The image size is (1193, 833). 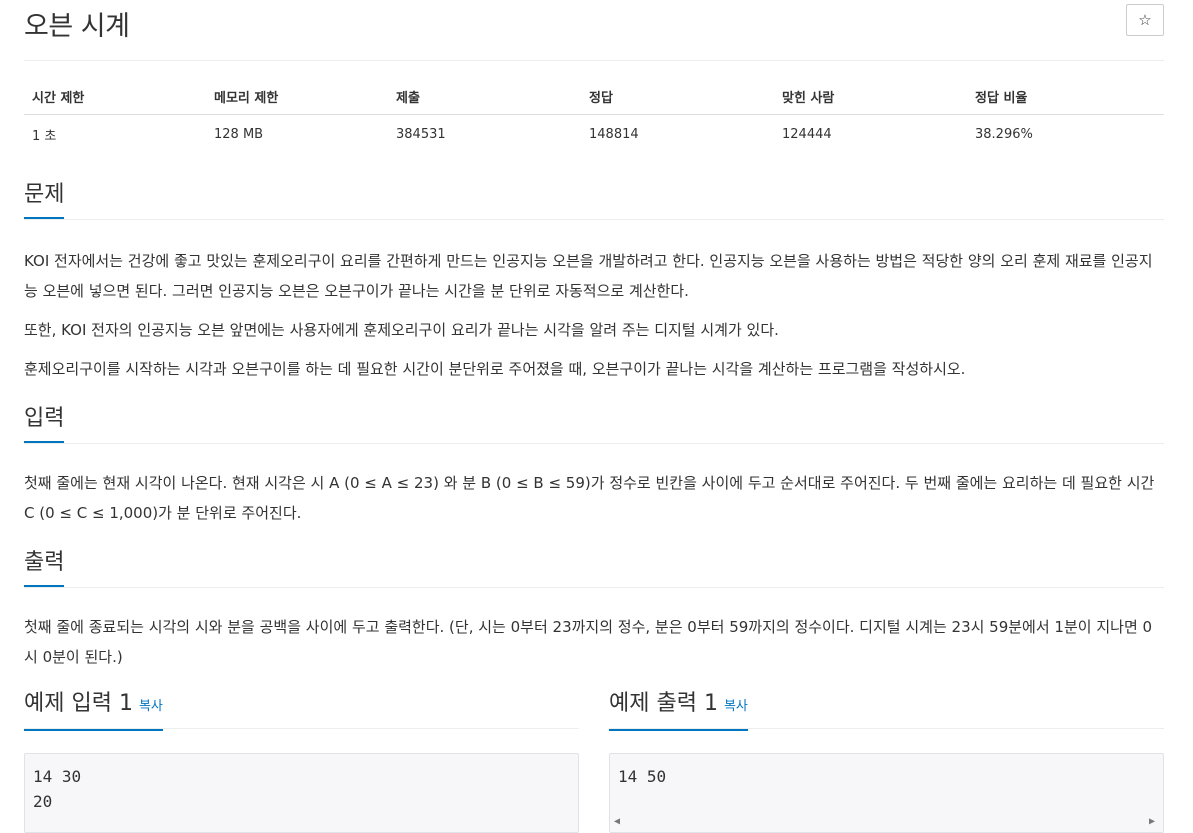 What do you see at coordinates (886, 822) in the screenshot?
I see `horizontal-scrollbar: ◀ ▶` at bounding box center [886, 822].